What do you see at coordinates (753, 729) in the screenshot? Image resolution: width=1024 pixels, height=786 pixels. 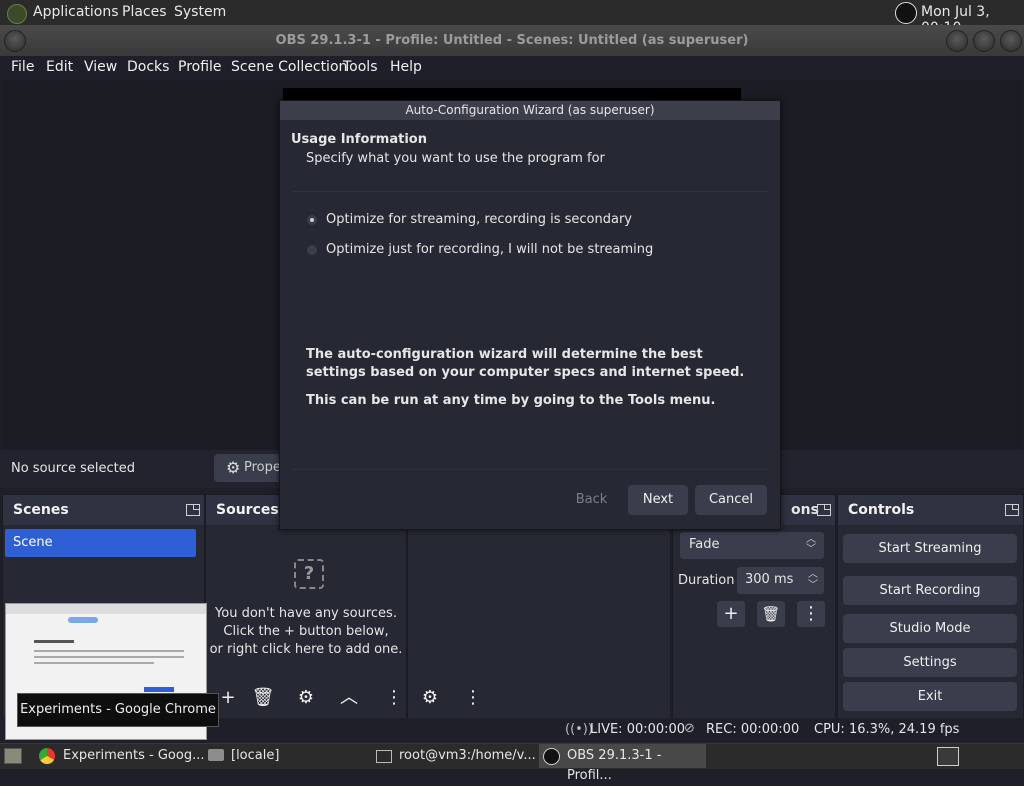 I see `rec-timer: REC: 00:00:00` at bounding box center [753, 729].